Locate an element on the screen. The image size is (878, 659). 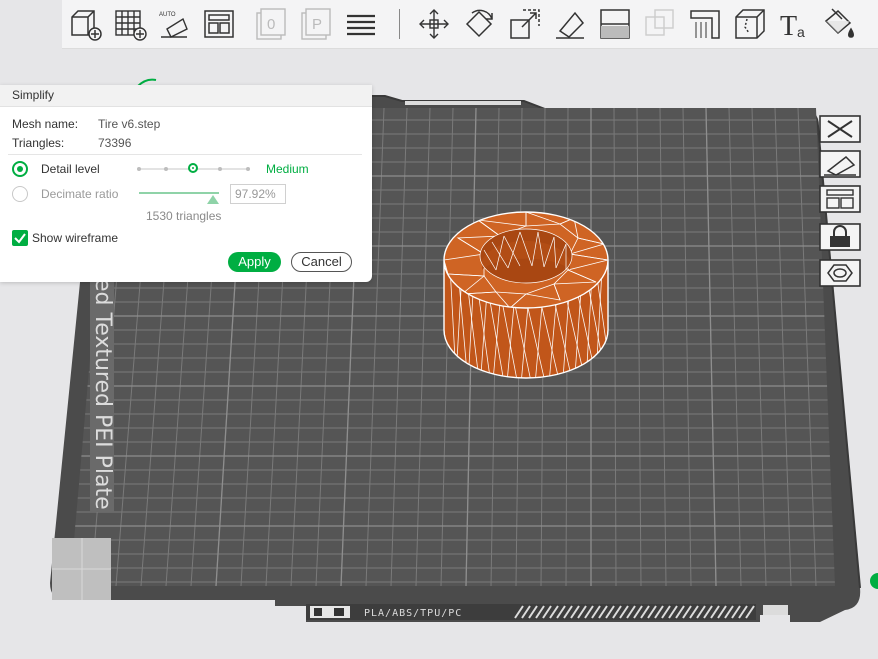
decimate-ratio-knob is located at coordinates (213, 199).